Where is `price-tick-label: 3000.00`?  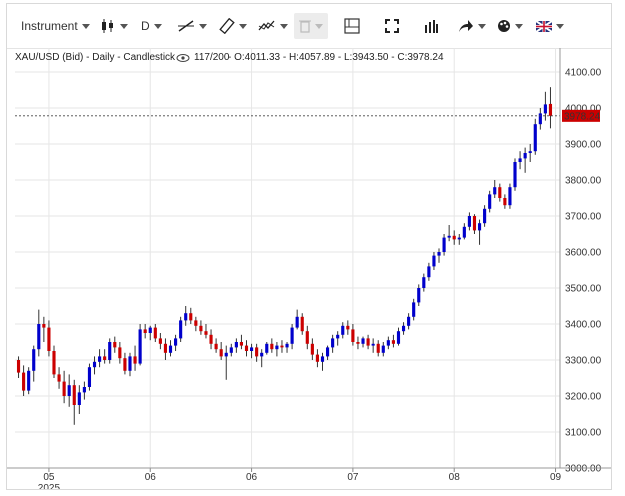
price-tick-label: 3000.00 is located at coordinates (583, 469).